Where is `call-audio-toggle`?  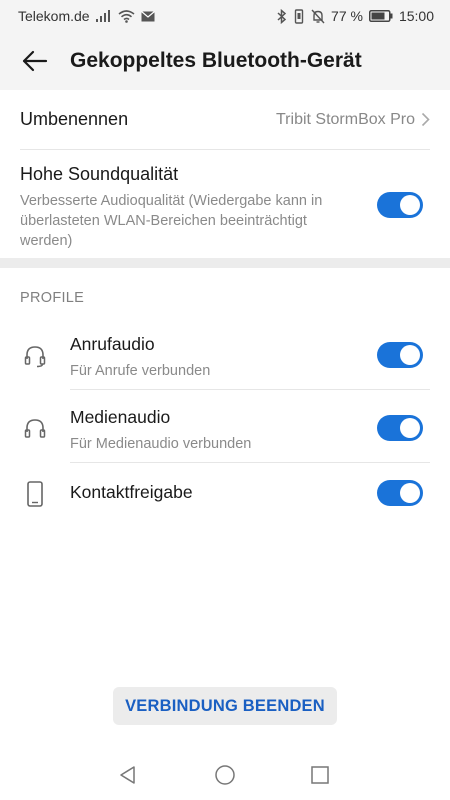 call-audio-toggle is located at coordinates (400, 355).